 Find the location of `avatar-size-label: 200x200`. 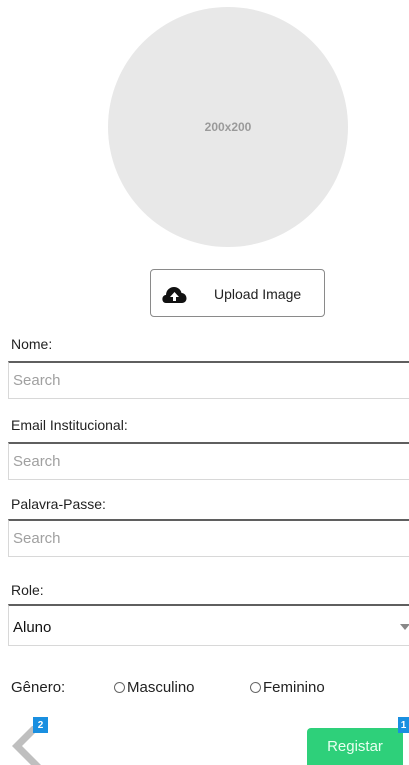

avatar-size-label: 200x200 is located at coordinates (228, 127).